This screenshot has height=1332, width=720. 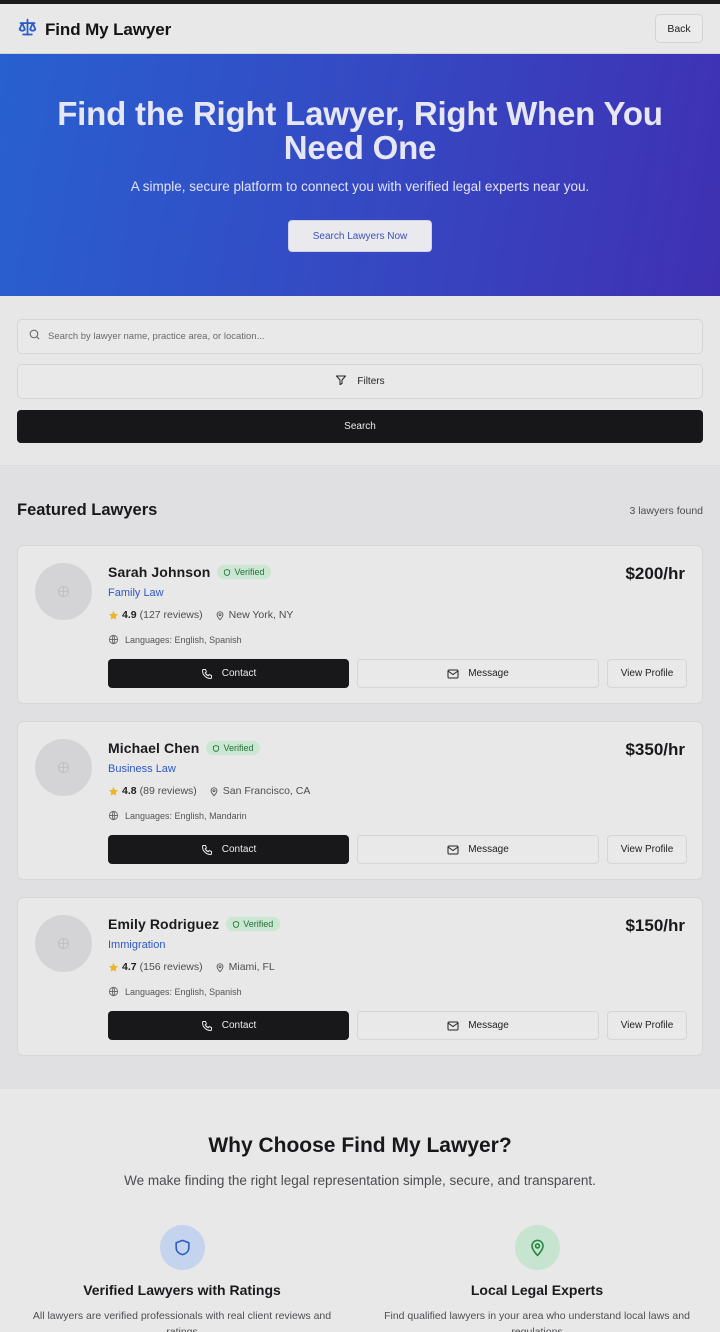 I want to click on name-row: Michael Chen Verified, so click(x=184, y=748).